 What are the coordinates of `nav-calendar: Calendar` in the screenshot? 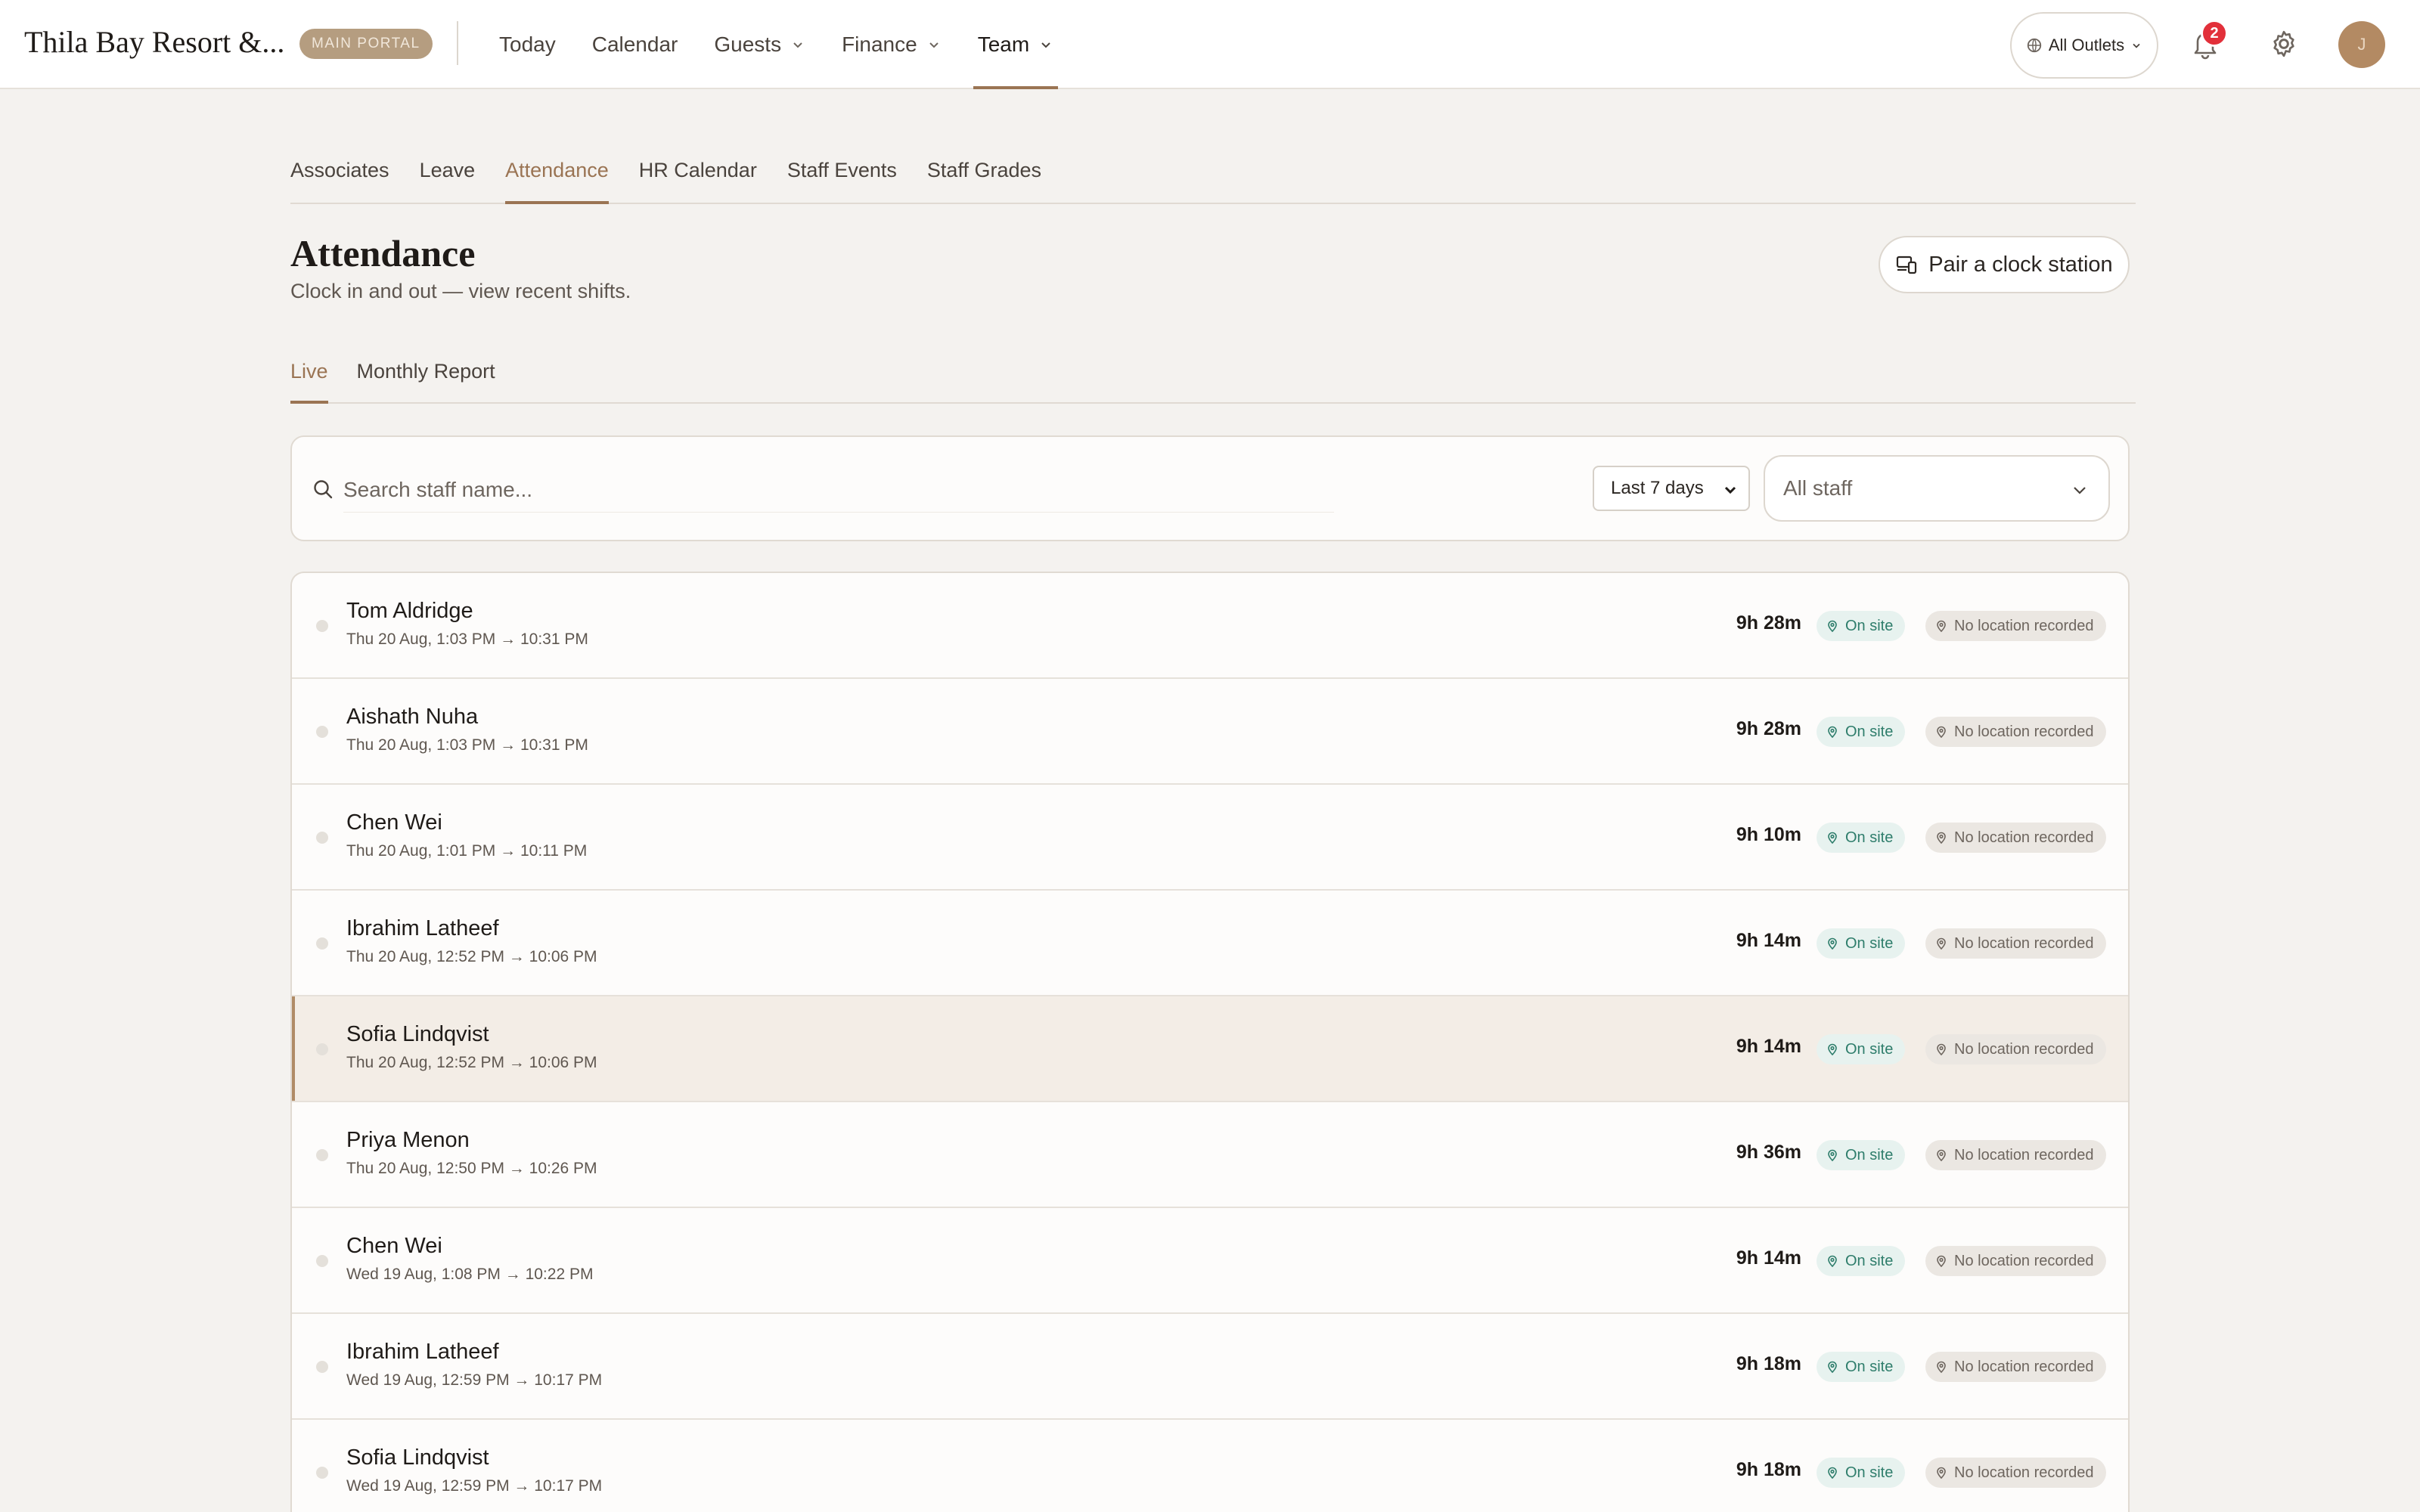 It's located at (635, 44).